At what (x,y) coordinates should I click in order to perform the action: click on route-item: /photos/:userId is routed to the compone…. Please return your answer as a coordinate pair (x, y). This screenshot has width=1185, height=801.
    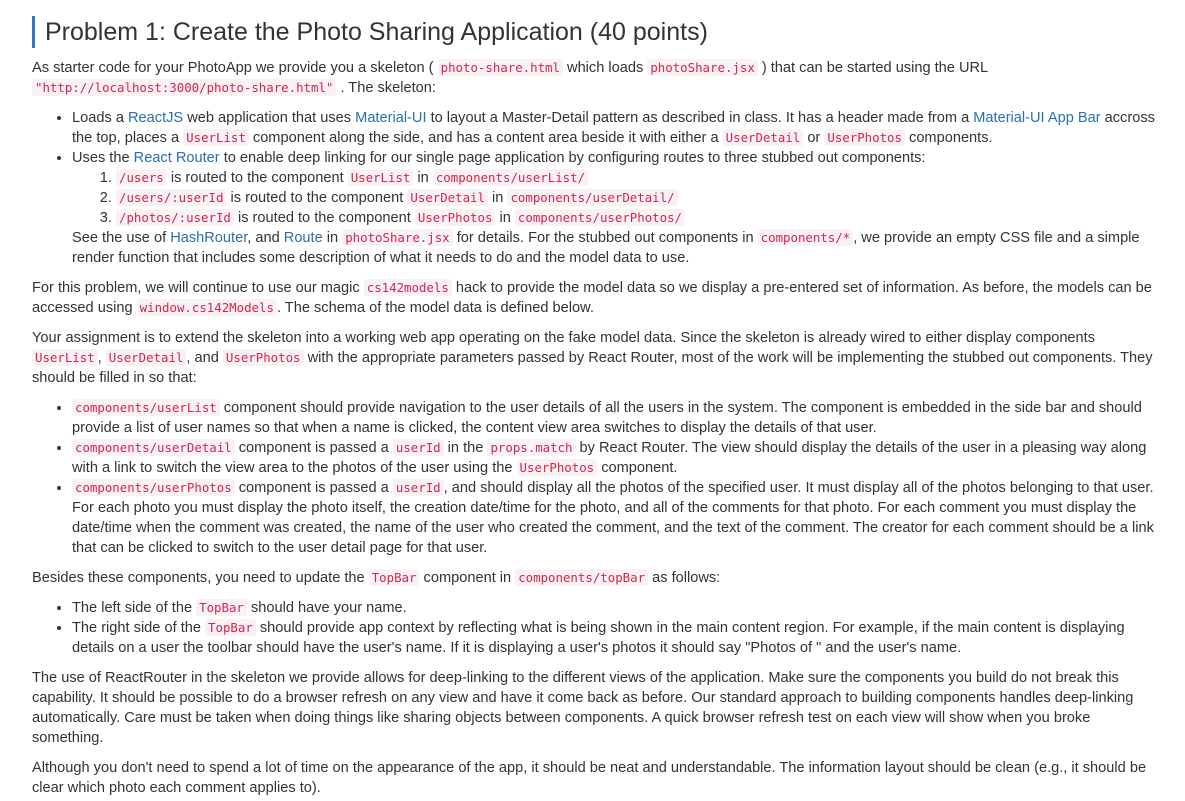
    Looking at the image, I should click on (640, 218).